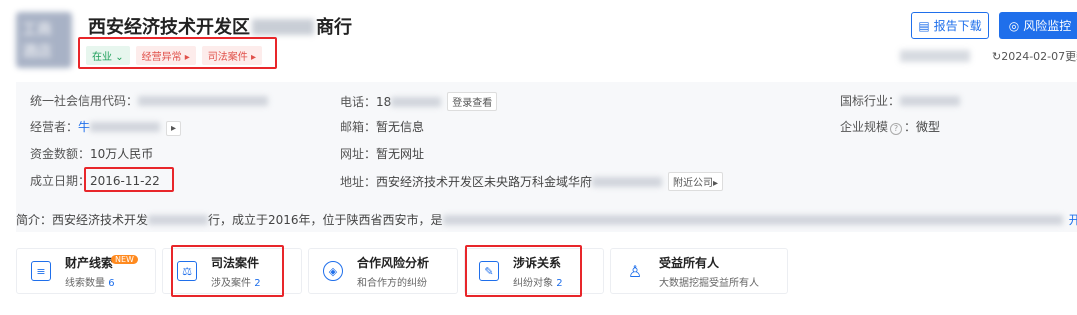  I want to click on company-name: 西安经济技术开发区 商行, so click(220, 26).